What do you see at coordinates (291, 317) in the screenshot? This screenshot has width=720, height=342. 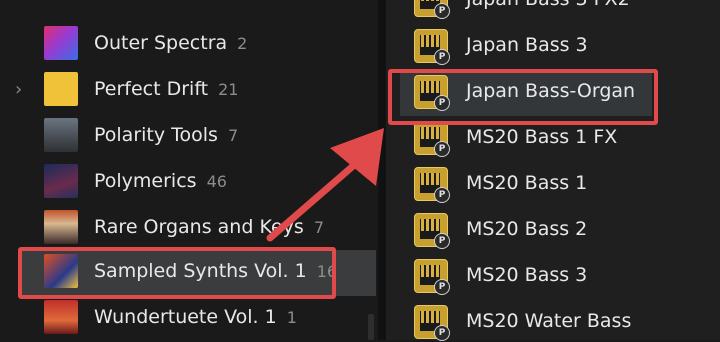 I see `library-count: 1` at bounding box center [291, 317].